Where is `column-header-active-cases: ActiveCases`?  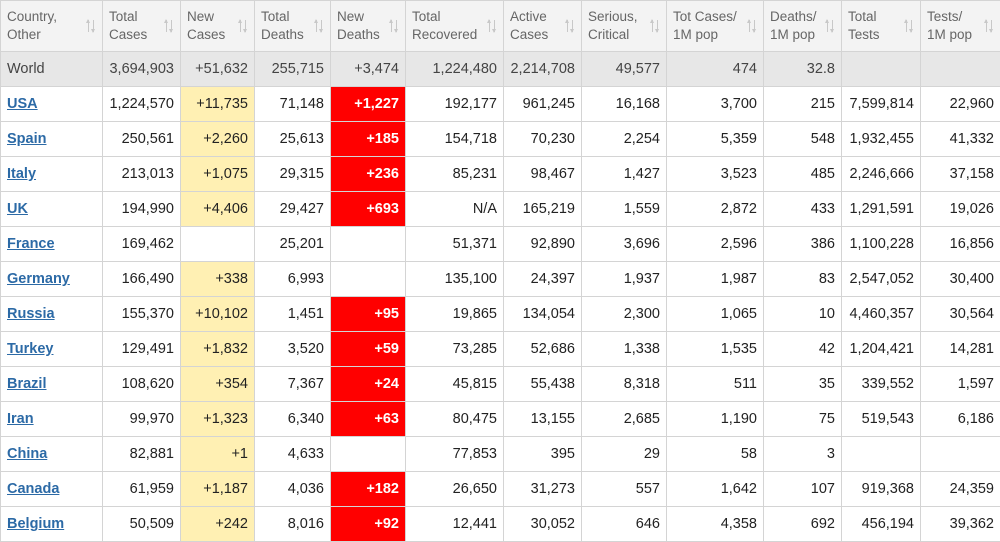 column-header-active-cases: ActiveCases is located at coordinates (543, 26).